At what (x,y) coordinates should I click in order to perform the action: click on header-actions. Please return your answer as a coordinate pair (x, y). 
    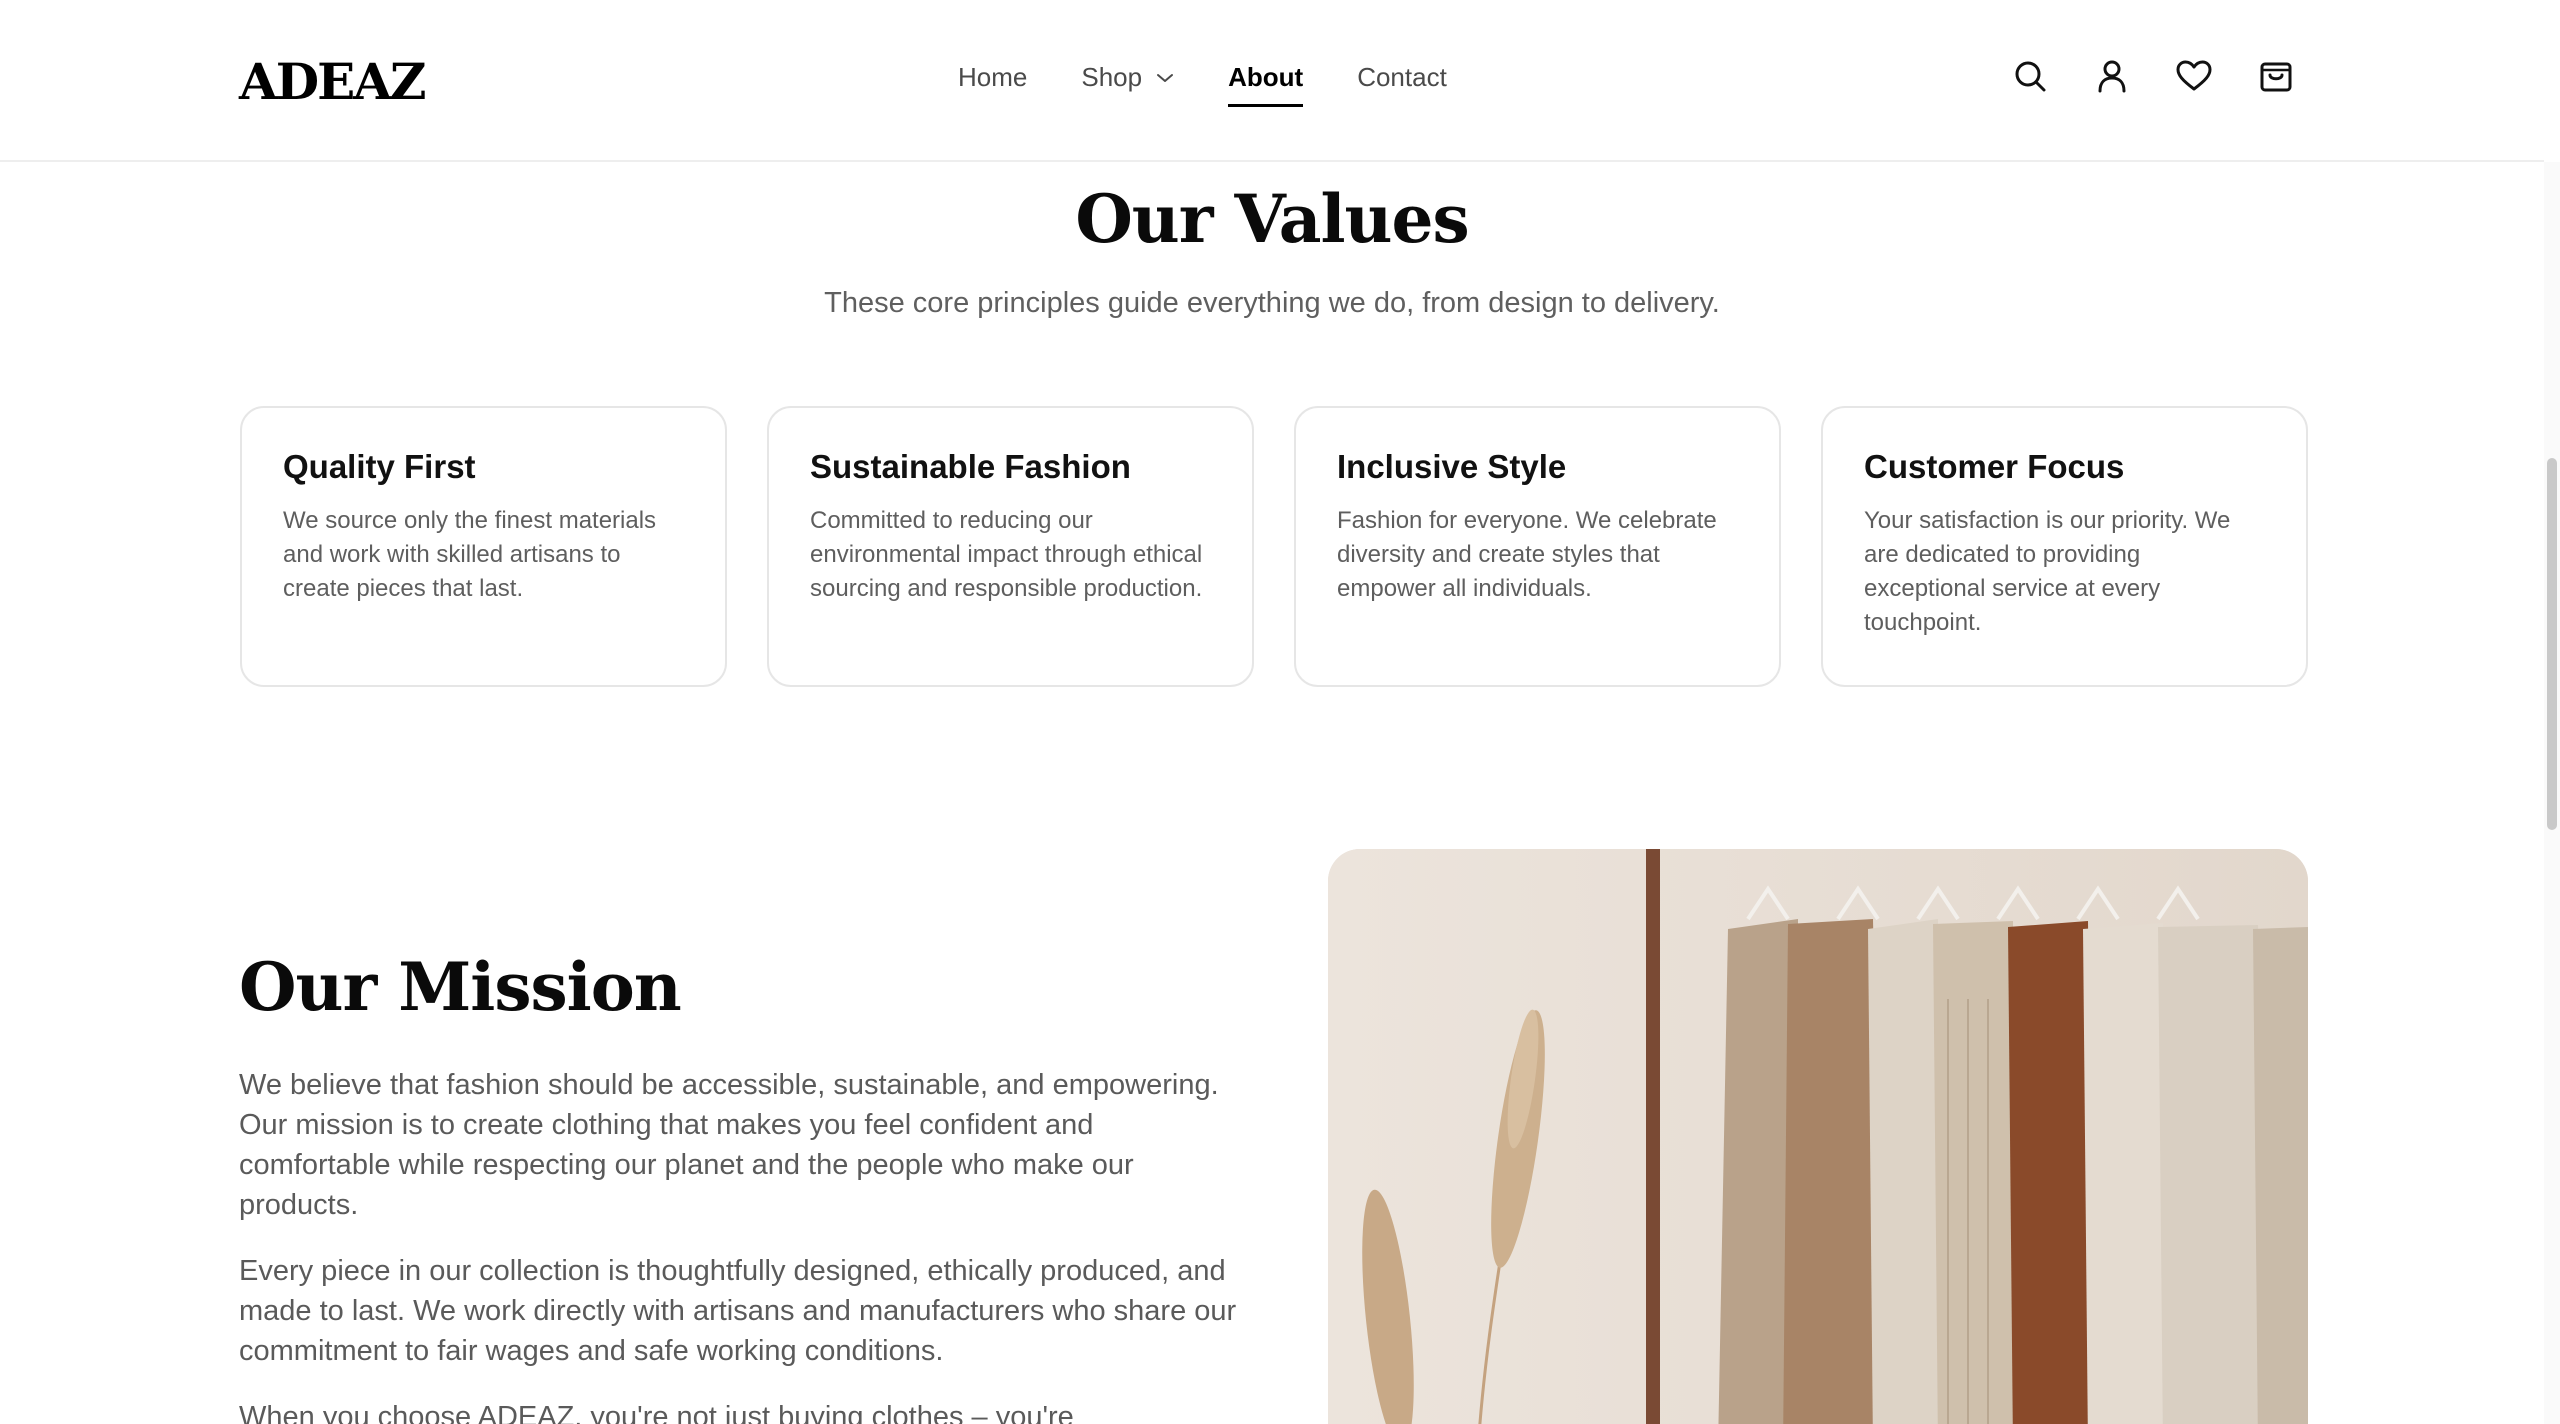
    Looking at the image, I should click on (2153, 78).